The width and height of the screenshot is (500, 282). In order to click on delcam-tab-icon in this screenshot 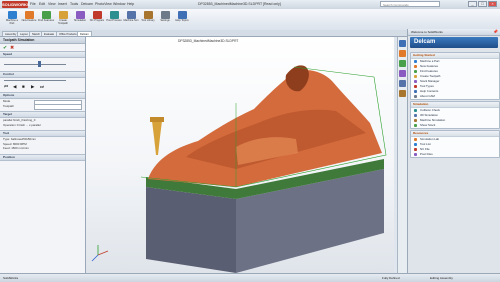, I will do `click(402, 53)`.